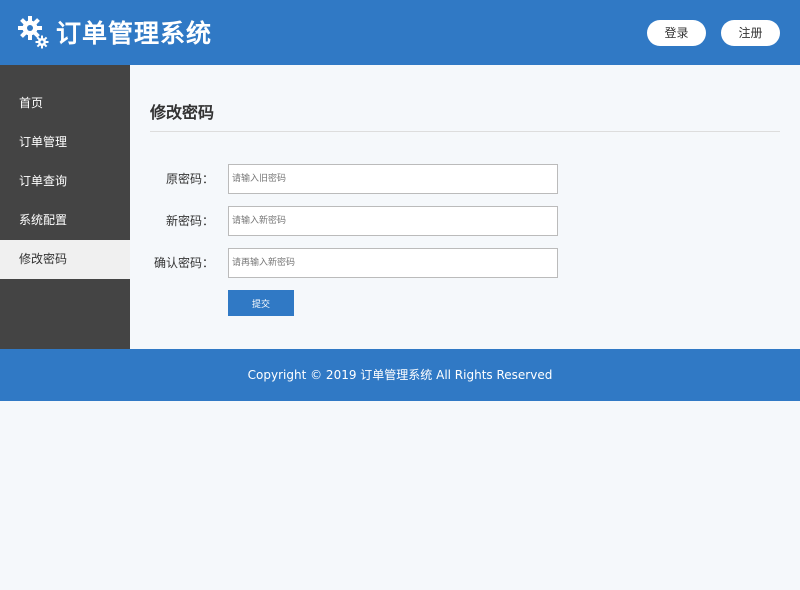 The width and height of the screenshot is (800, 590). I want to click on new-password-row: 新密码：, so click(465, 221).